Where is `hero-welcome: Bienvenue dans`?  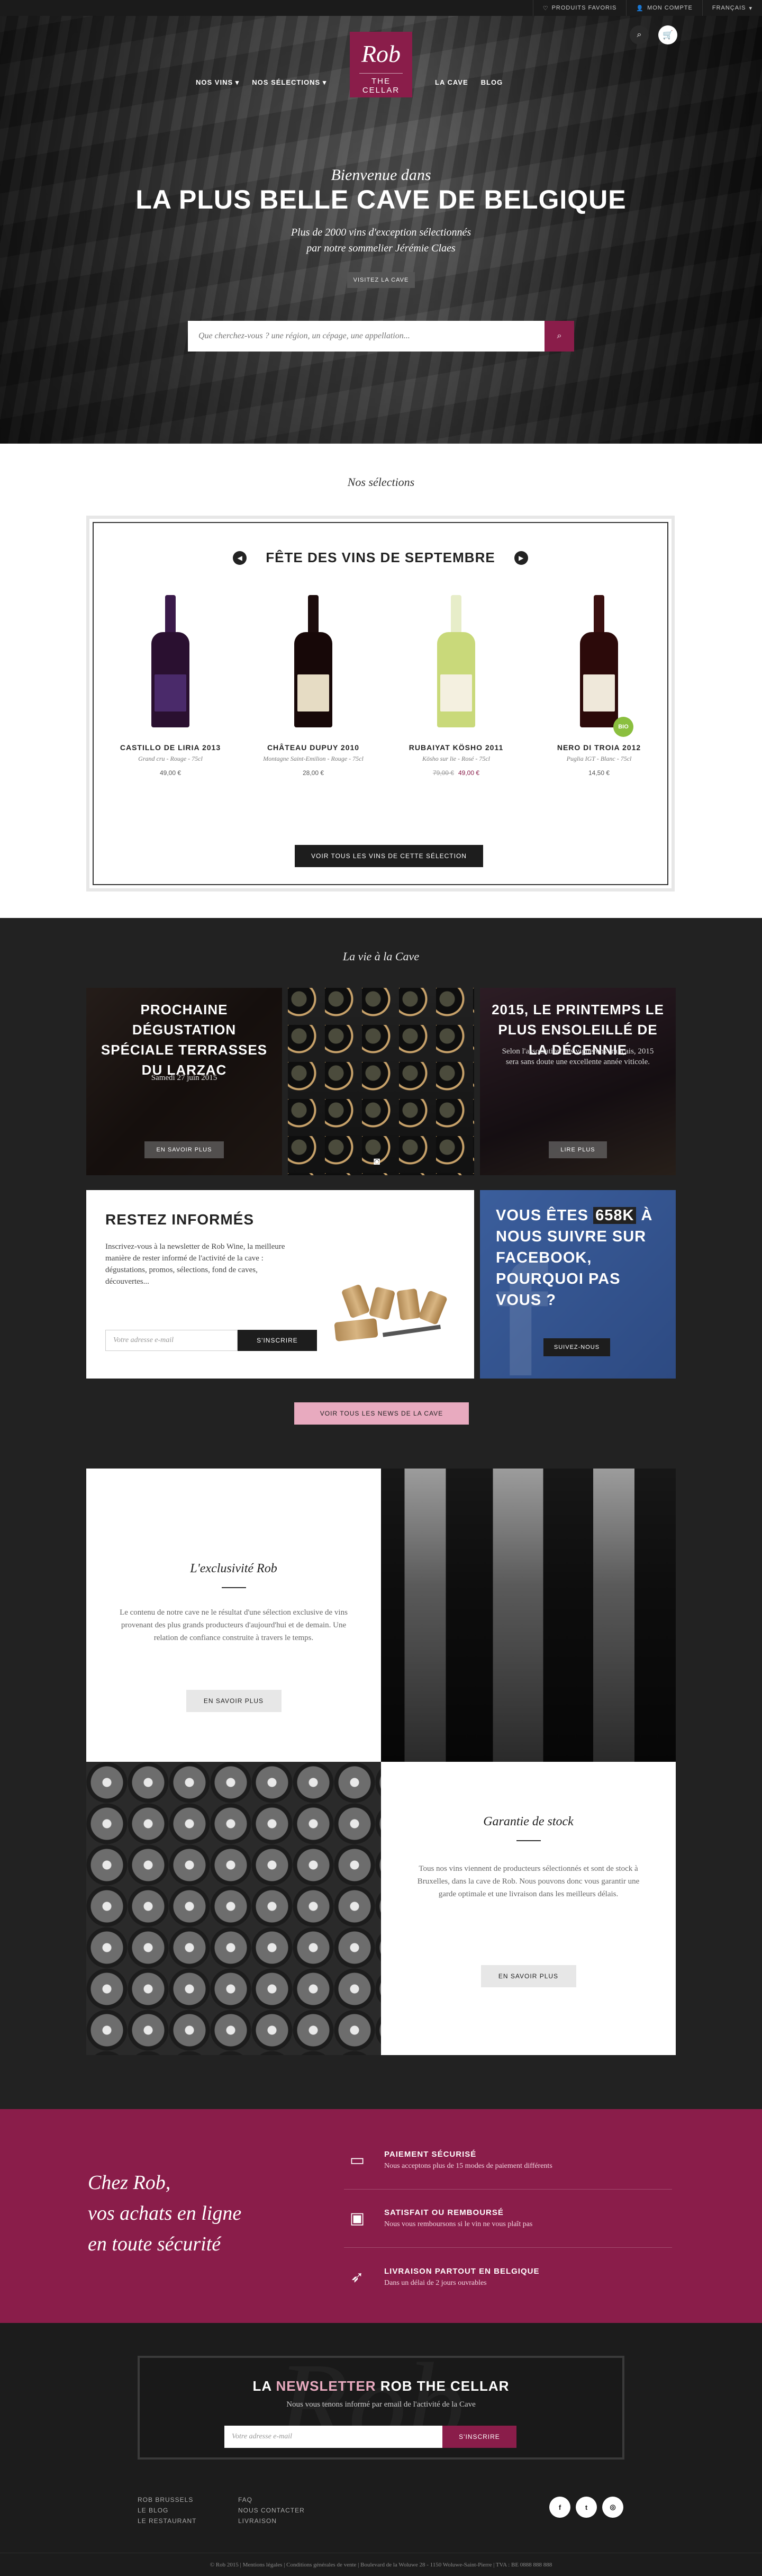 hero-welcome: Bienvenue dans is located at coordinates (381, 175).